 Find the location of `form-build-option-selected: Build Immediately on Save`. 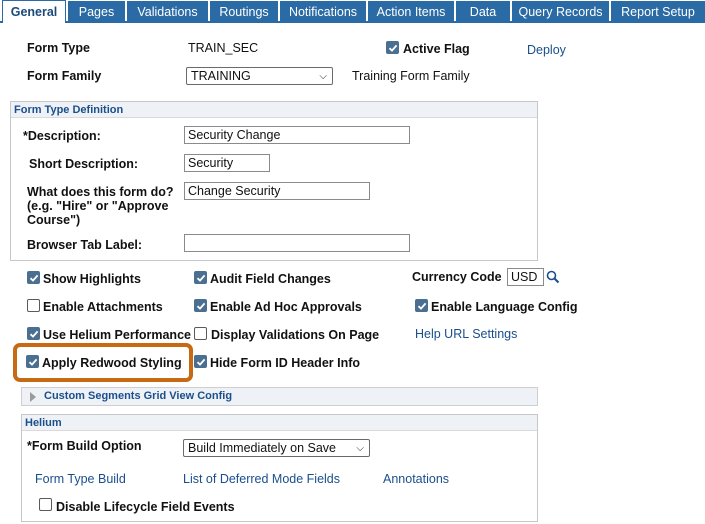

form-build-option-selected: Build Immediately on Save is located at coordinates (262, 448).